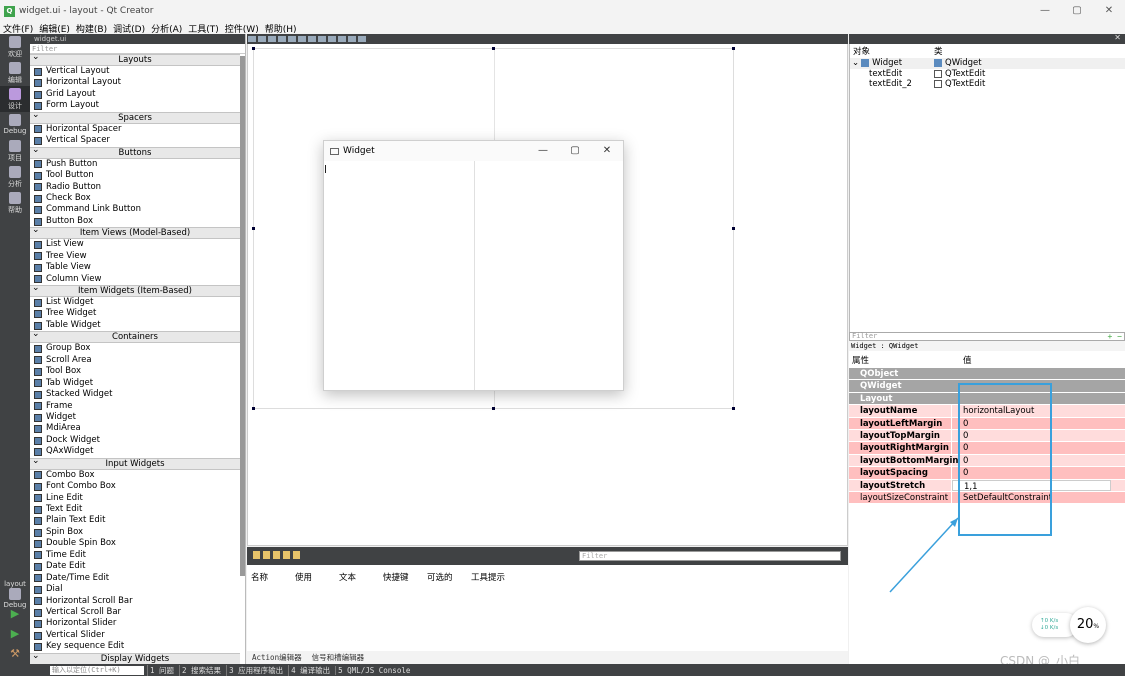  Describe the element at coordinates (135, 406) in the screenshot. I see `widget-item: Frame` at that location.